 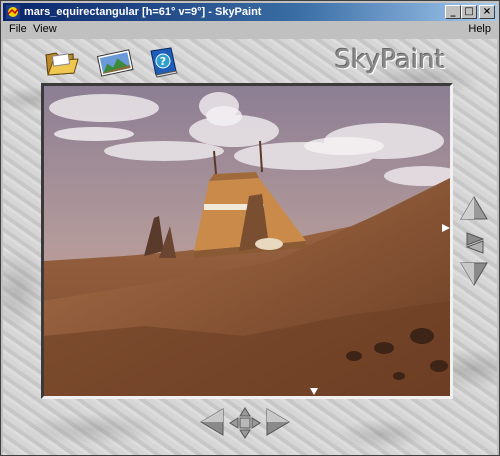 I want to click on menu-view: View, so click(x=45, y=29).